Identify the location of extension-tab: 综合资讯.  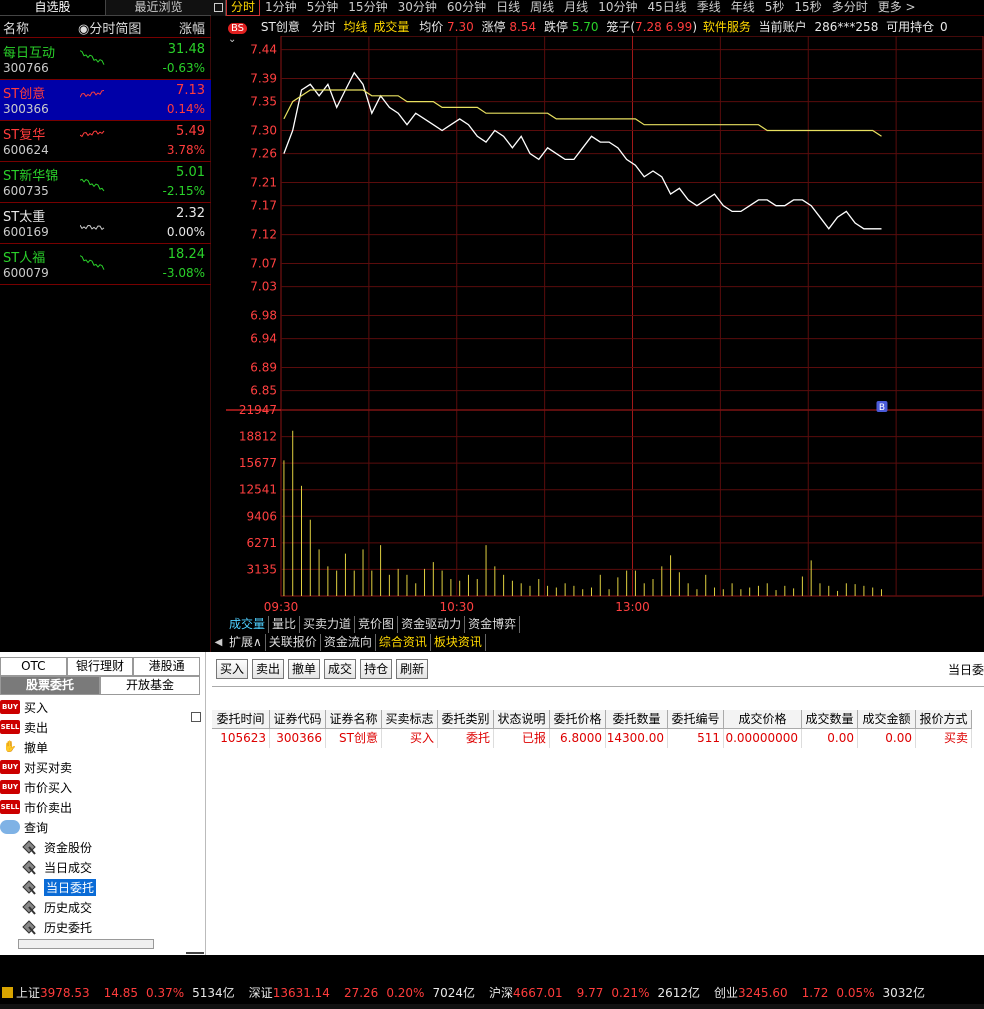
(403, 642).